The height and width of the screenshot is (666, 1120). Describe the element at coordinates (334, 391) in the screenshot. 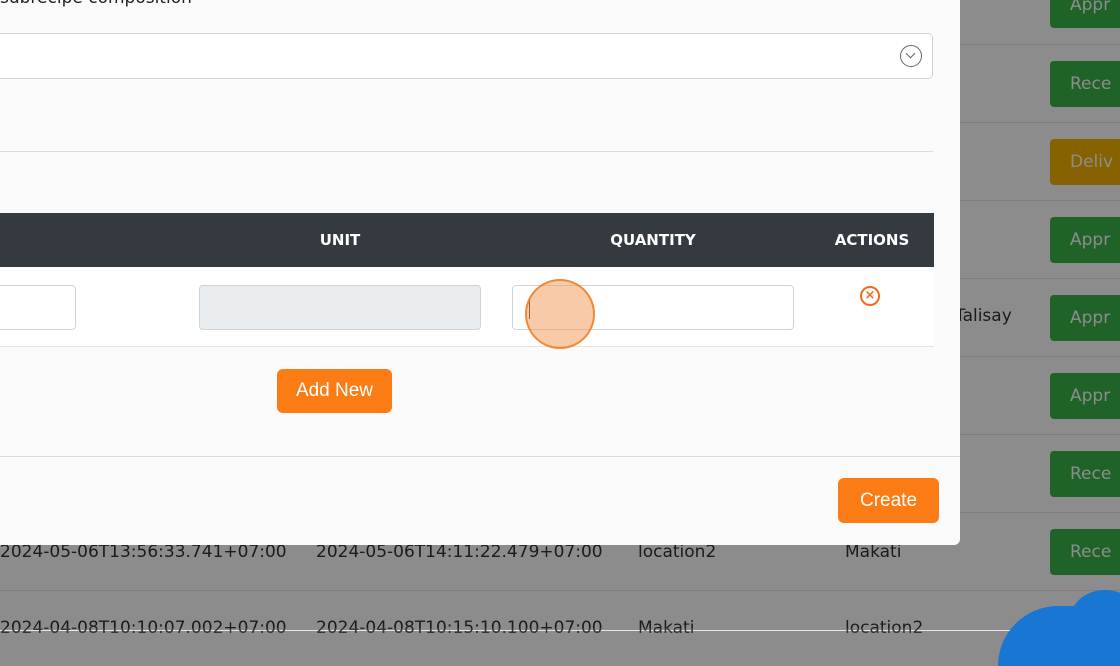

I see `add-new-button: Add New` at that location.